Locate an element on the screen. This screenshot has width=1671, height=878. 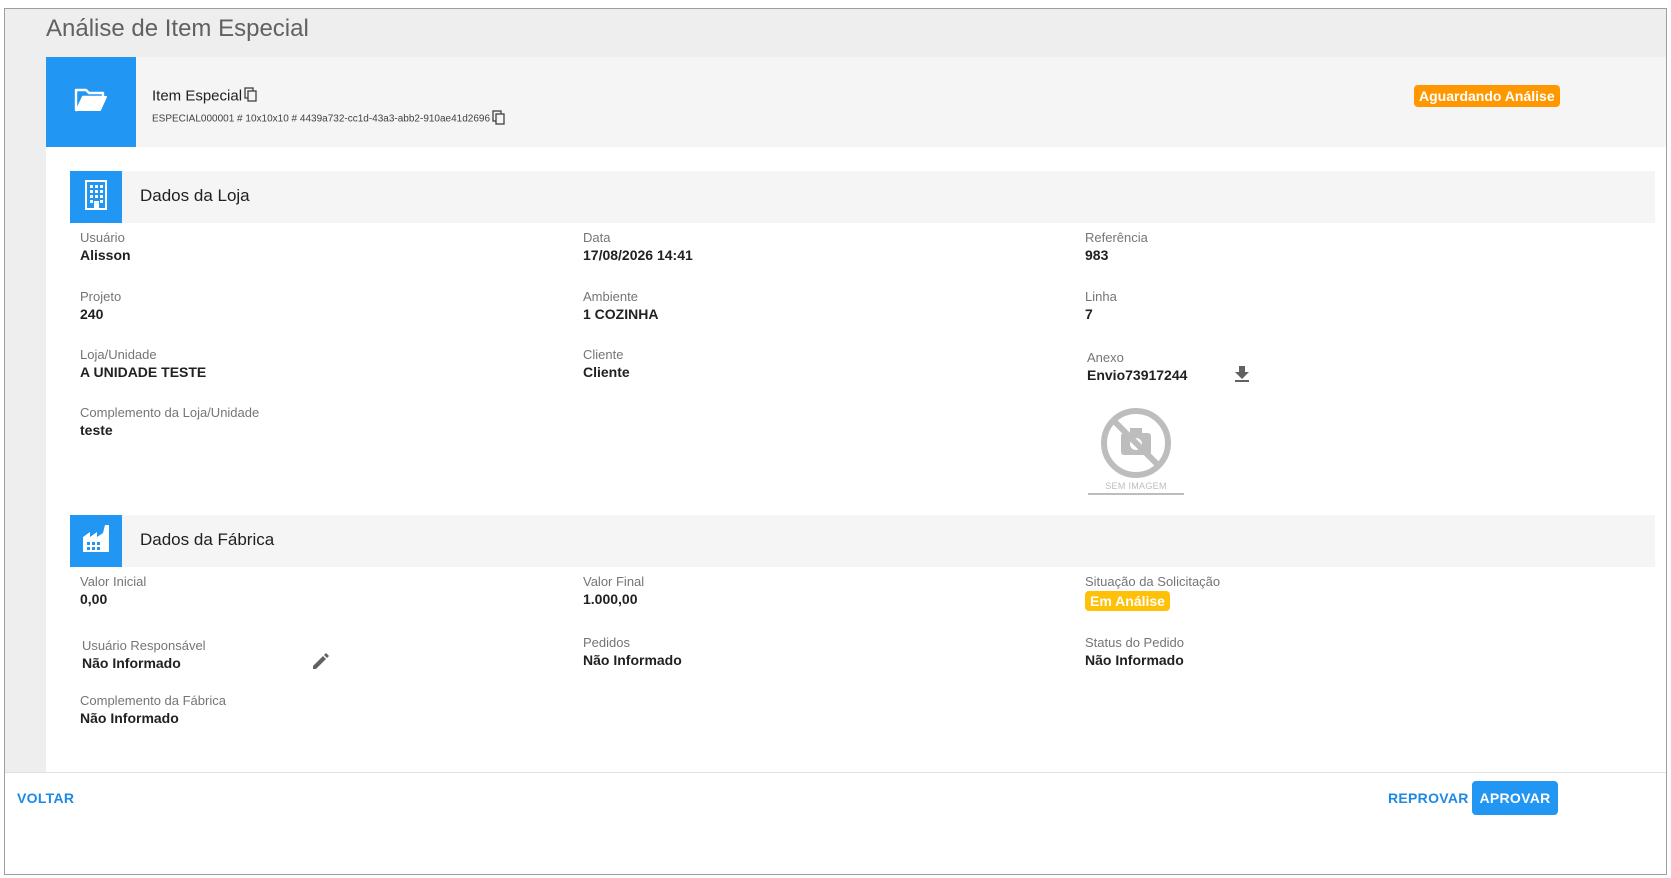
field-ambiente: Ambiente 1 COZINHA is located at coordinates (620, 306).